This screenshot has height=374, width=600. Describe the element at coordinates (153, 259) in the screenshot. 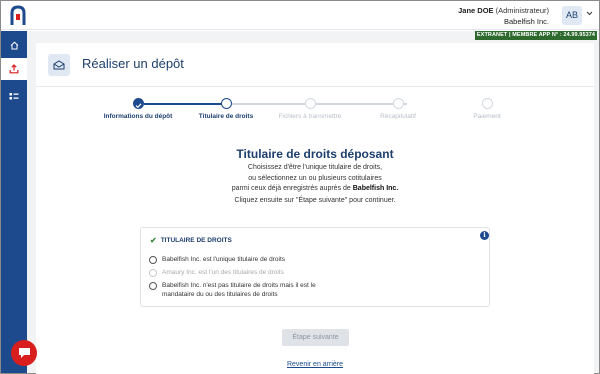

I see `radio-sole-holder` at that location.